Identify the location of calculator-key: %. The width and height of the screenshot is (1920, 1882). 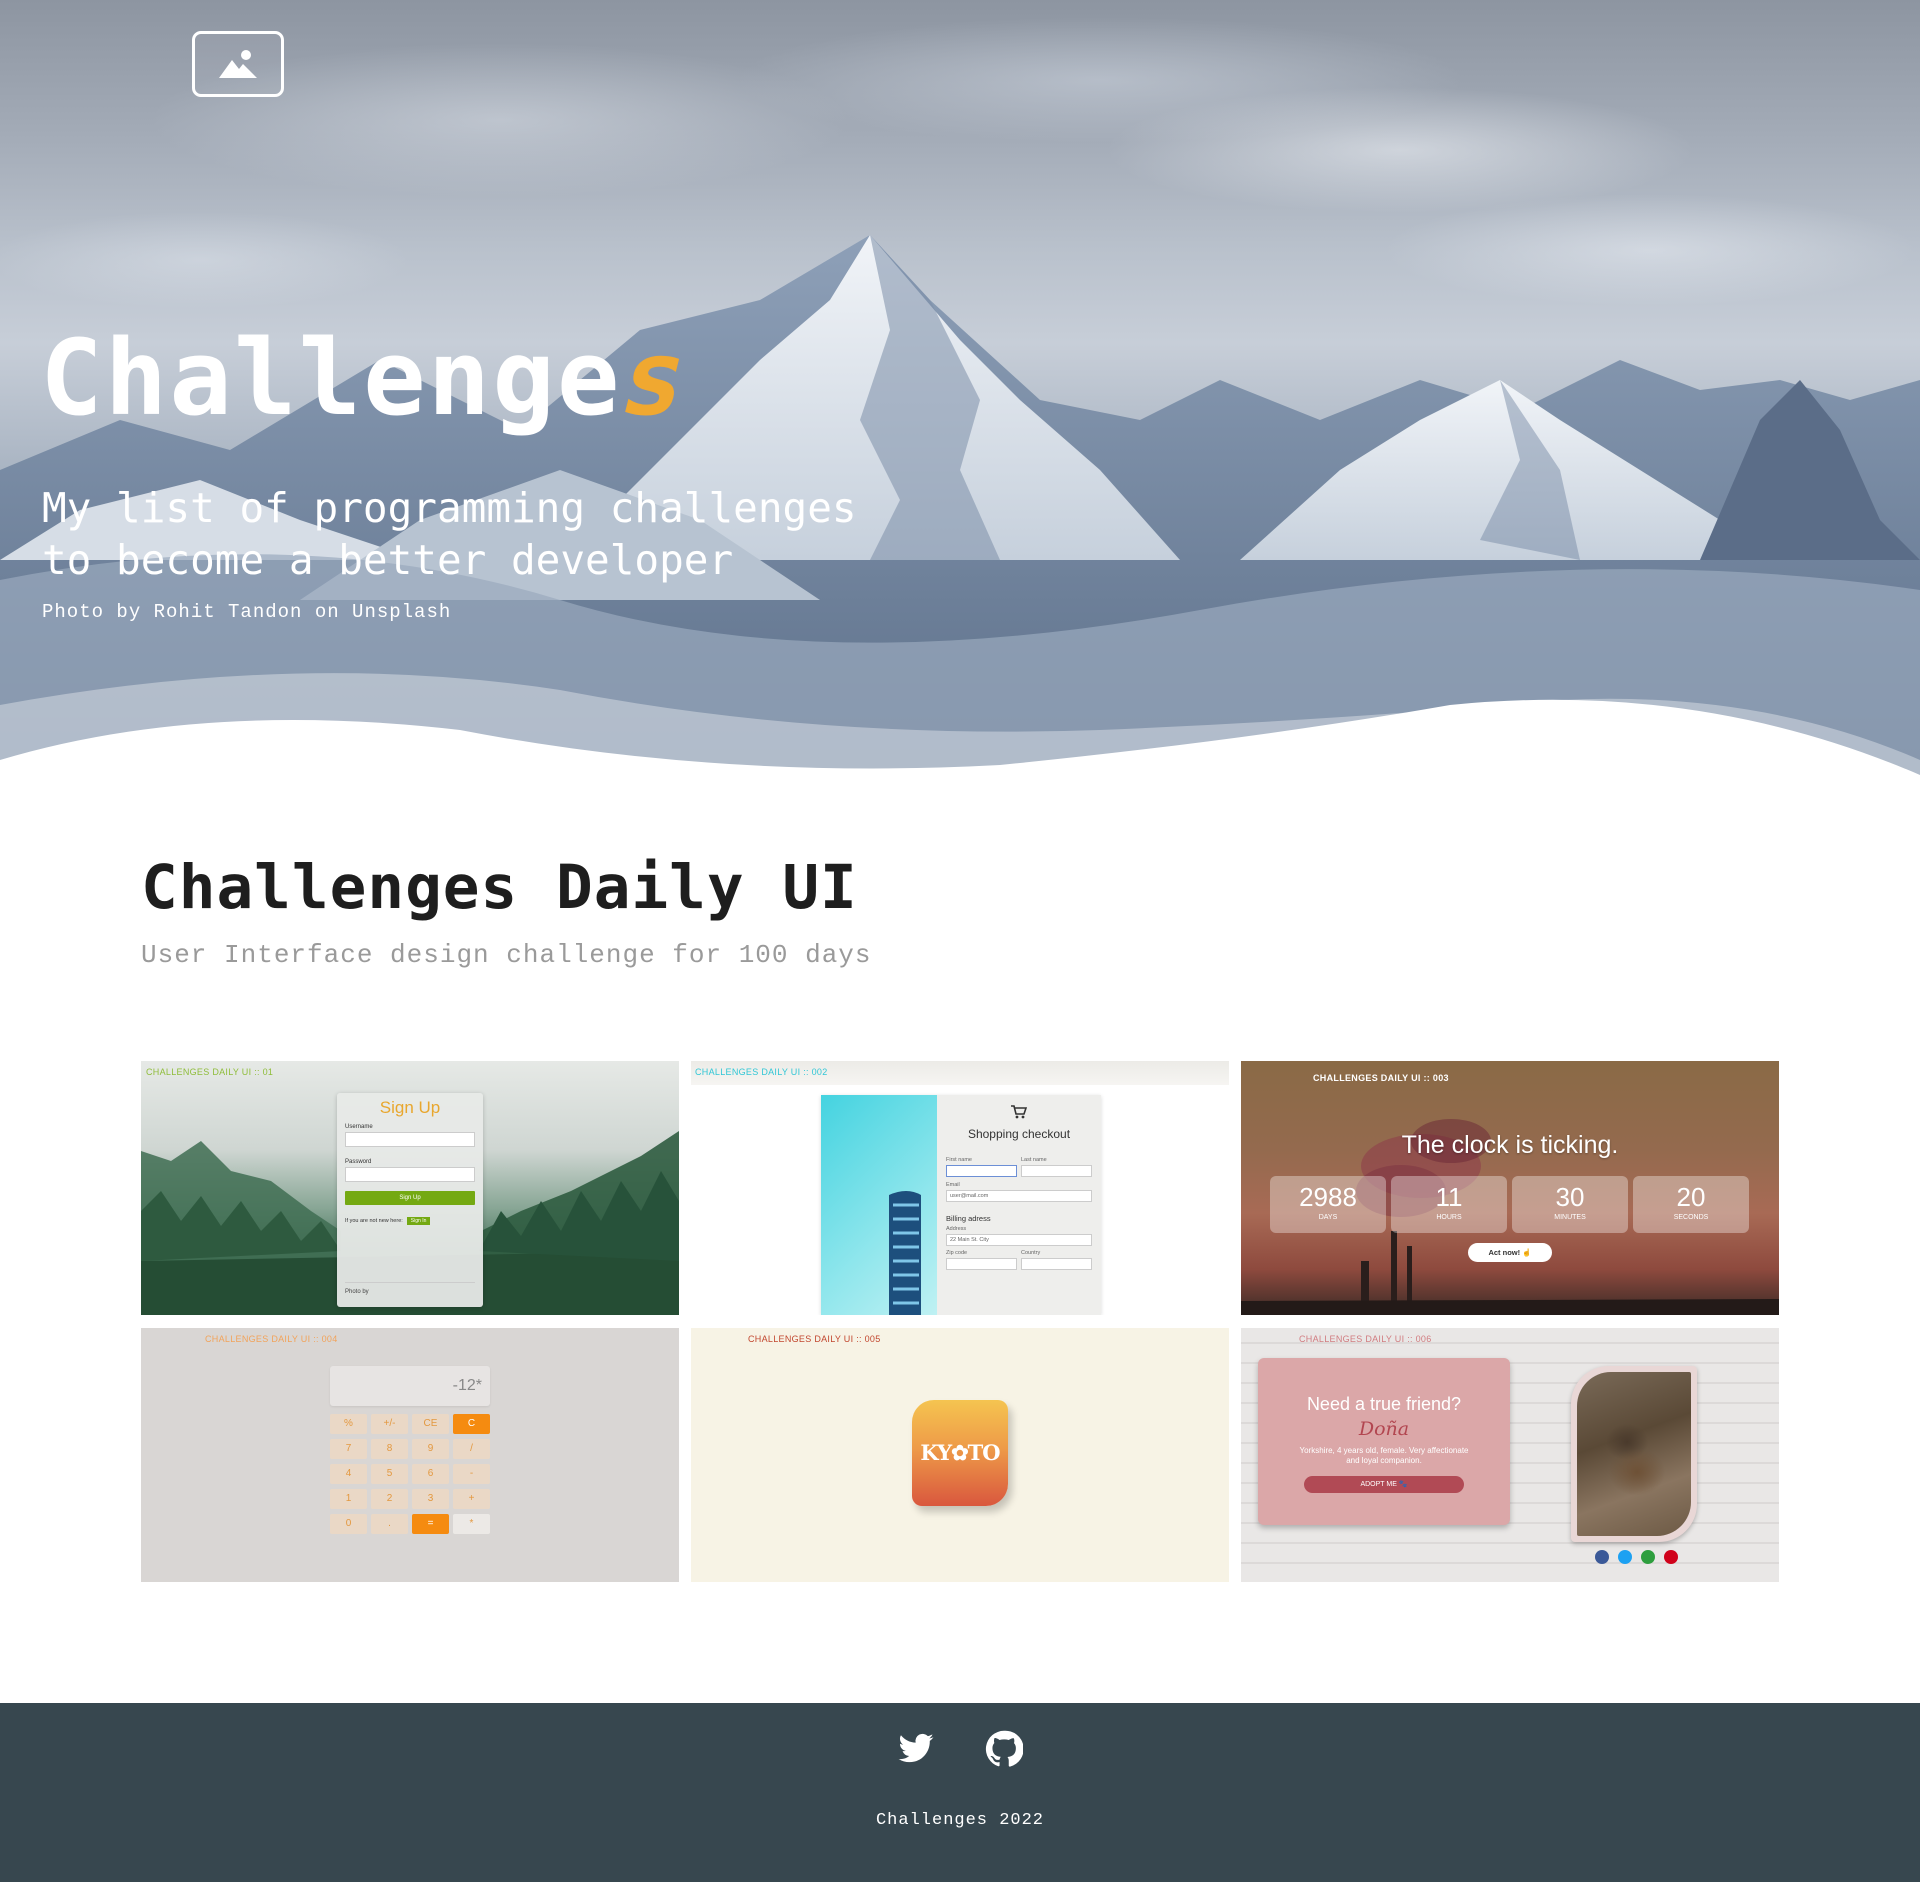
(348, 1424).